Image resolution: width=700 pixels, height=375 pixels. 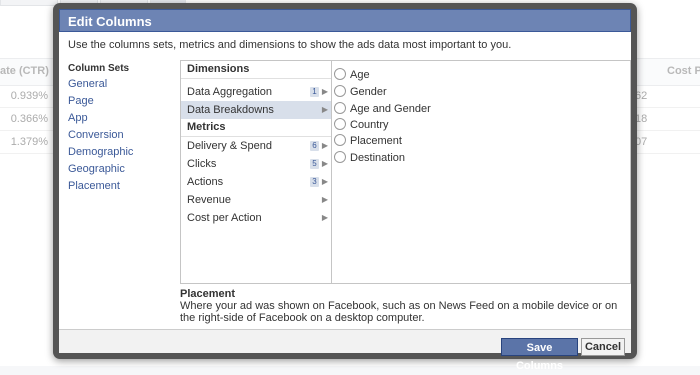 What do you see at coordinates (81, 101) in the screenshot?
I see `column-set-page: Page` at bounding box center [81, 101].